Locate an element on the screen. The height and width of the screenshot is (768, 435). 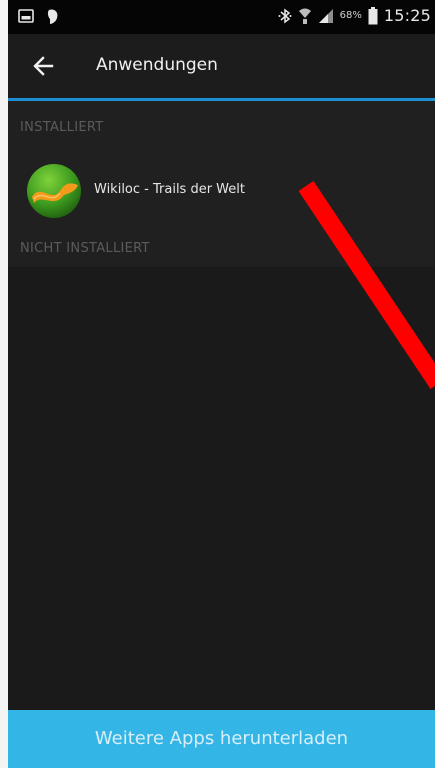
battery-percent: 68% is located at coordinates (350, 15).